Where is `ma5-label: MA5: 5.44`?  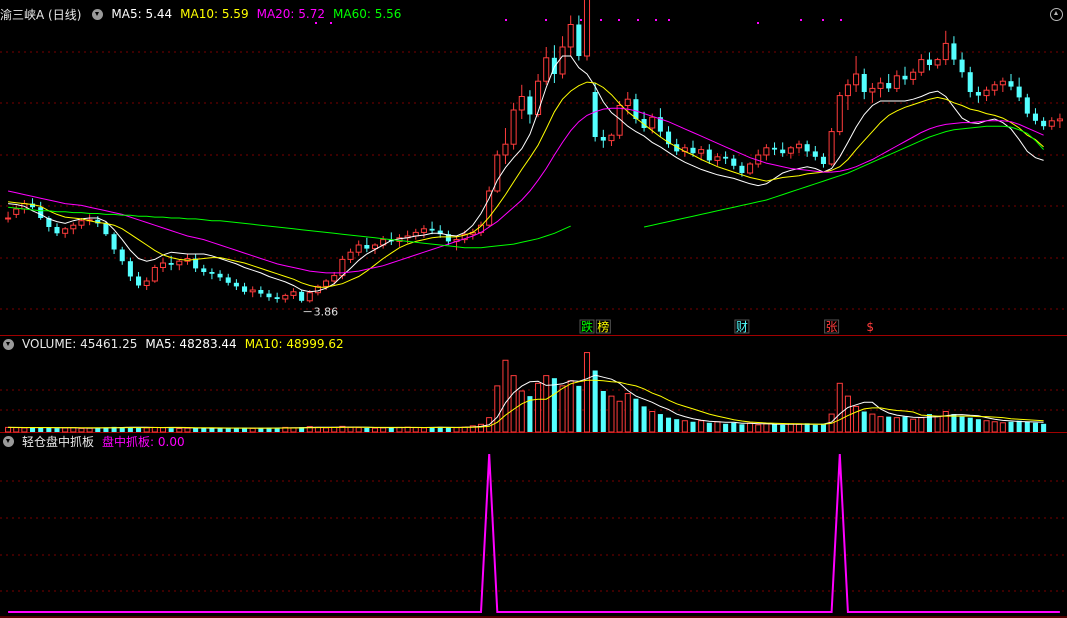 ma5-label: MA5: 5.44 is located at coordinates (142, 14).